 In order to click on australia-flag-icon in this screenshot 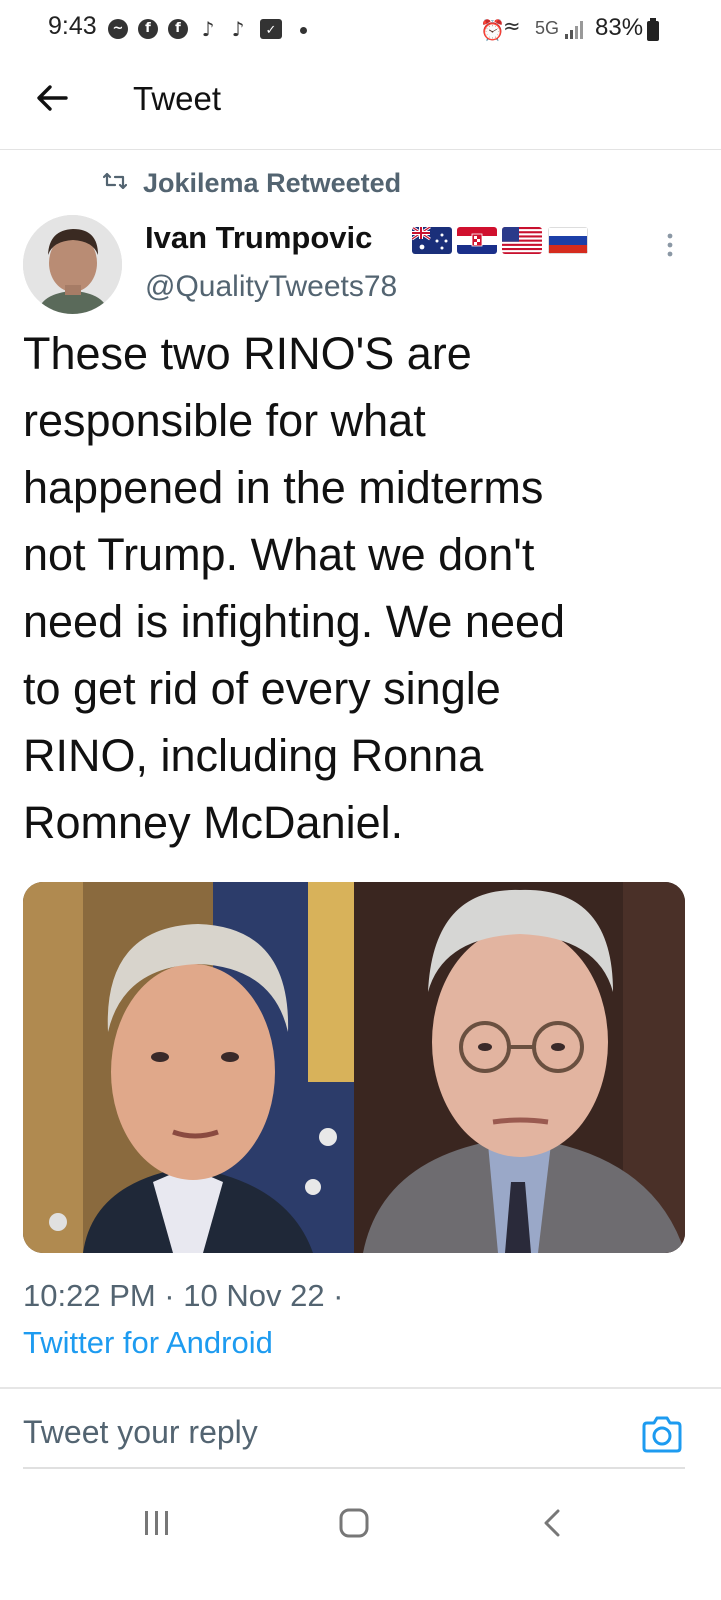, I will do `click(432, 240)`.